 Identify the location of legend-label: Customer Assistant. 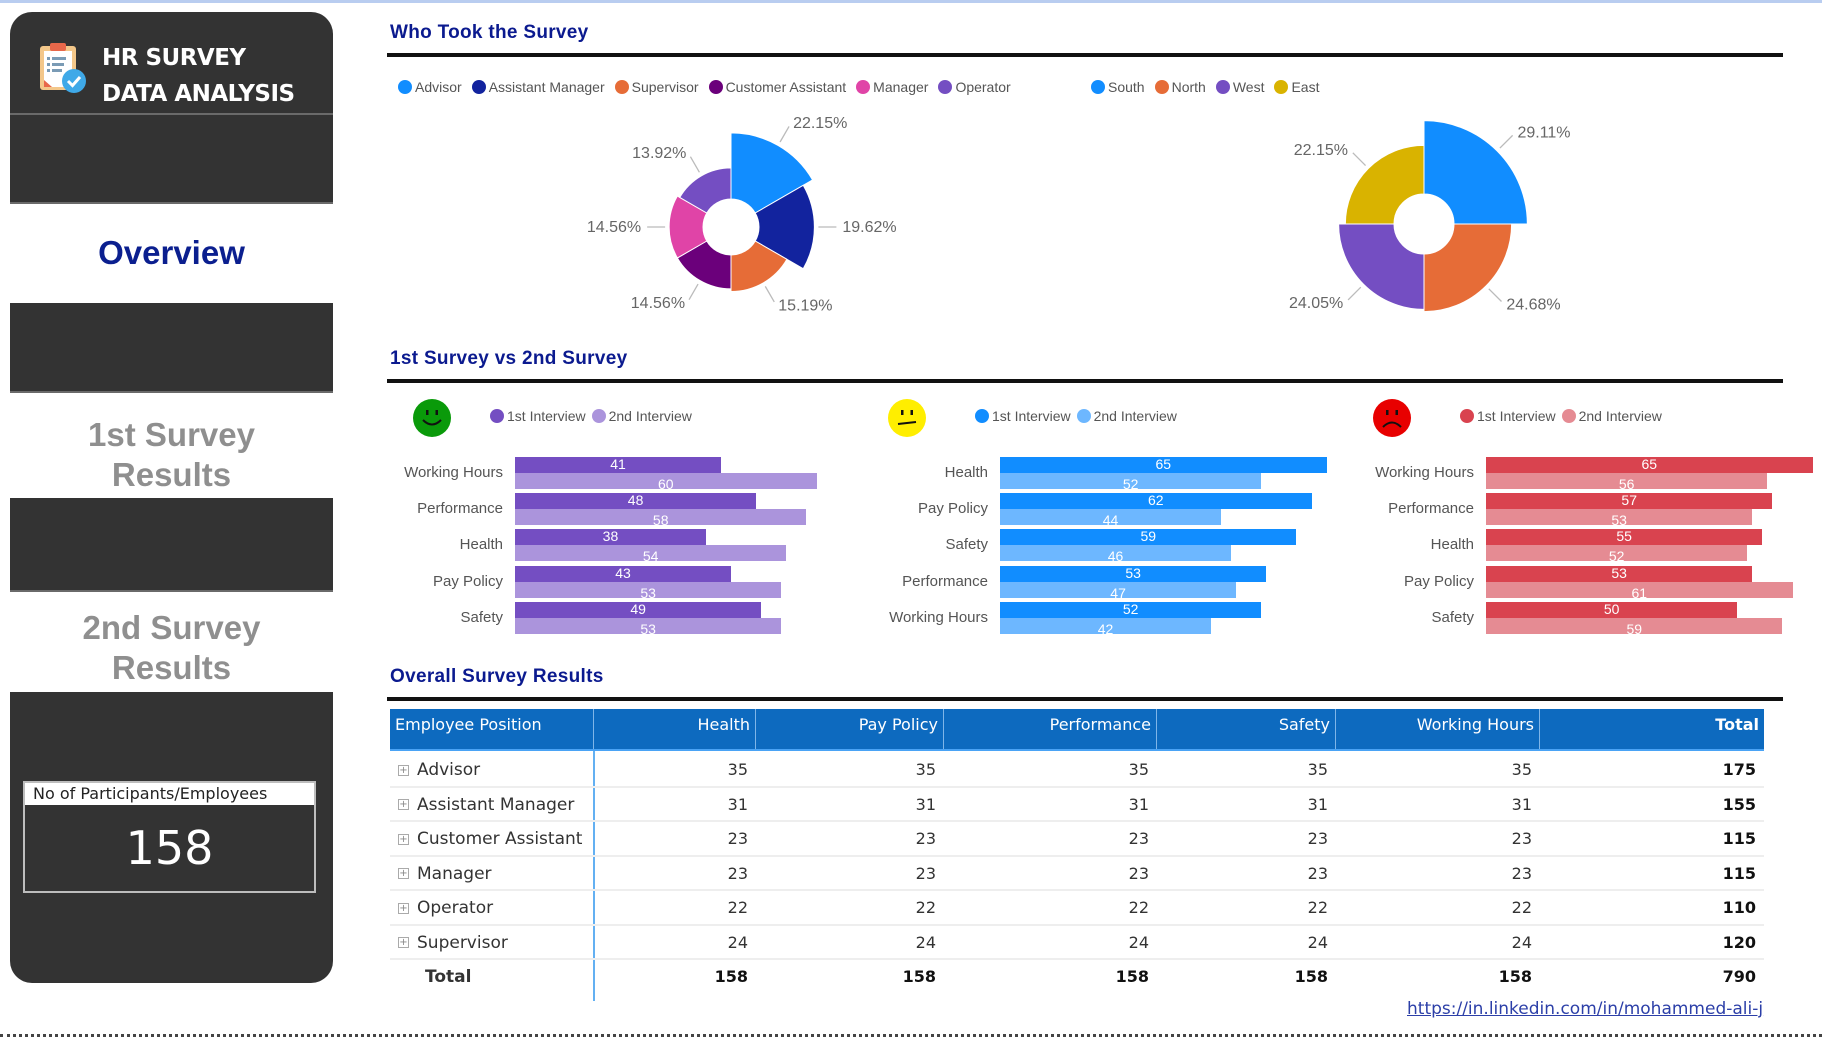
(786, 87).